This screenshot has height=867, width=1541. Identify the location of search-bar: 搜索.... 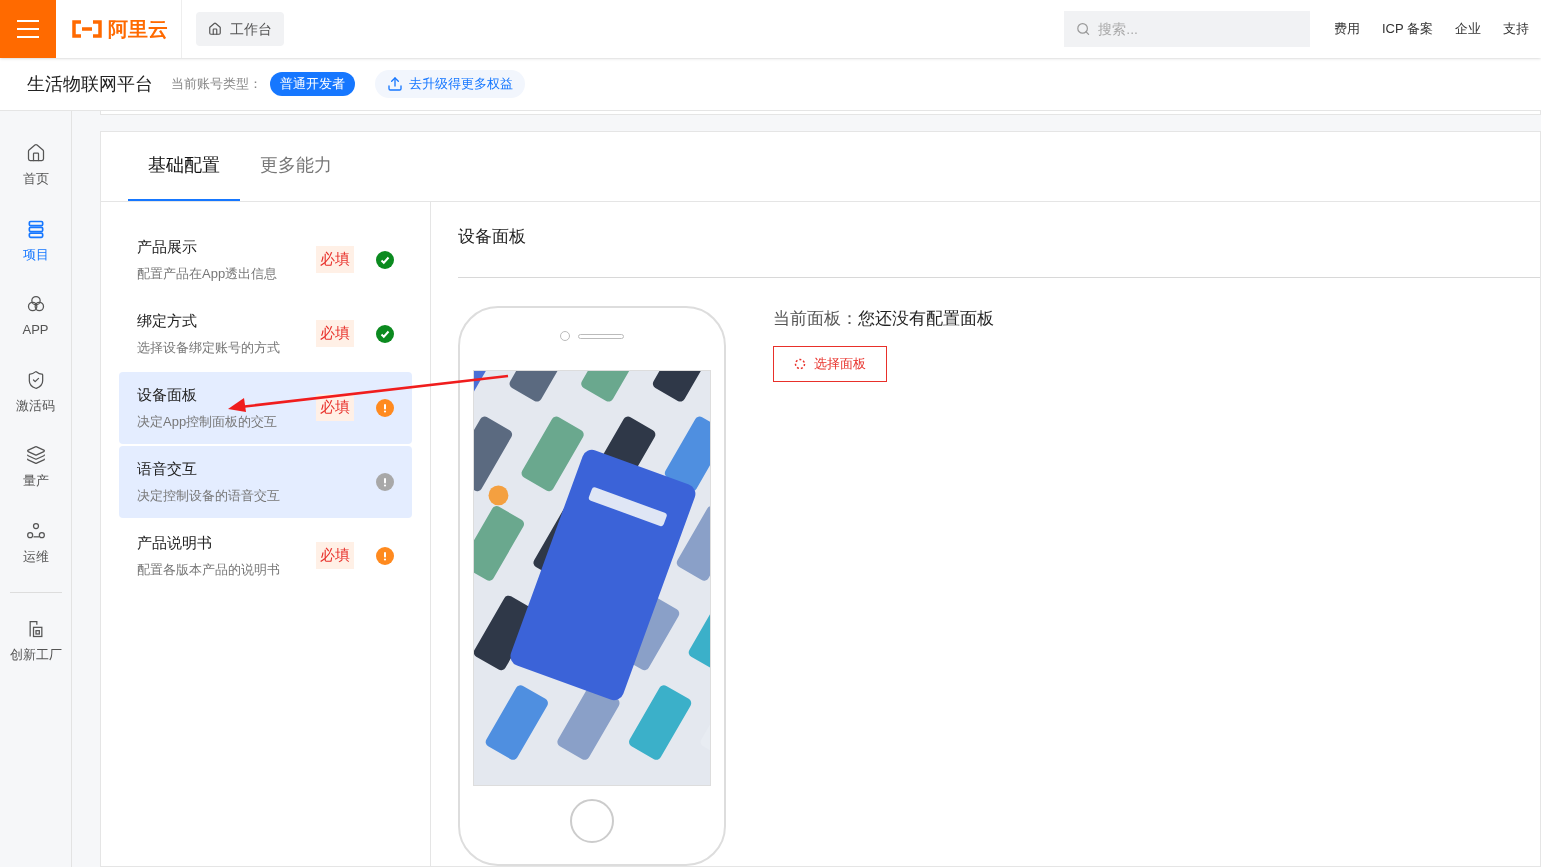
(1186, 29).